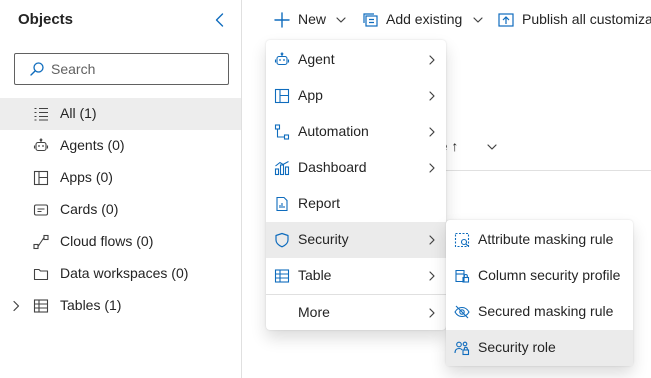  I want to click on sidebar-item-agents: Agents (0), so click(120, 146).